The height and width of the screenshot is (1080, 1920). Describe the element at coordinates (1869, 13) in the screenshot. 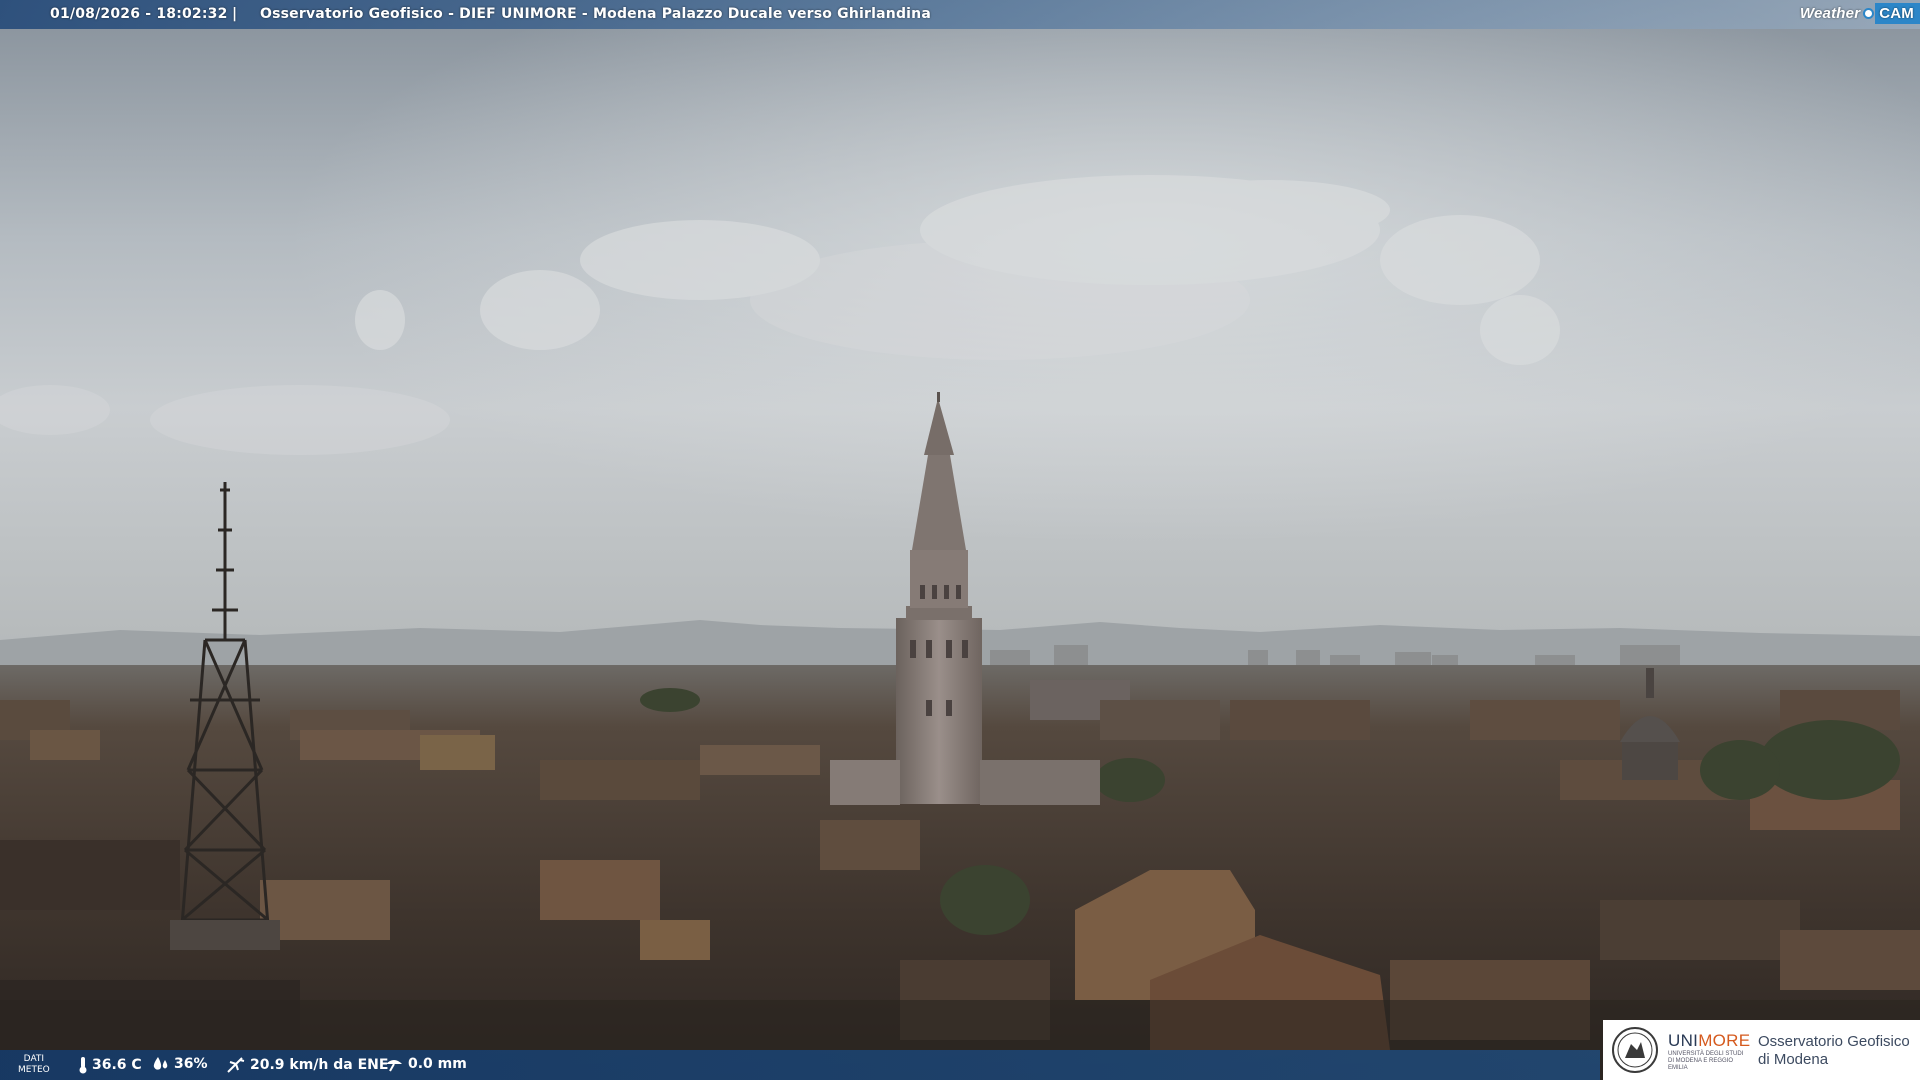

I see `weathercam-dot-icon` at that location.